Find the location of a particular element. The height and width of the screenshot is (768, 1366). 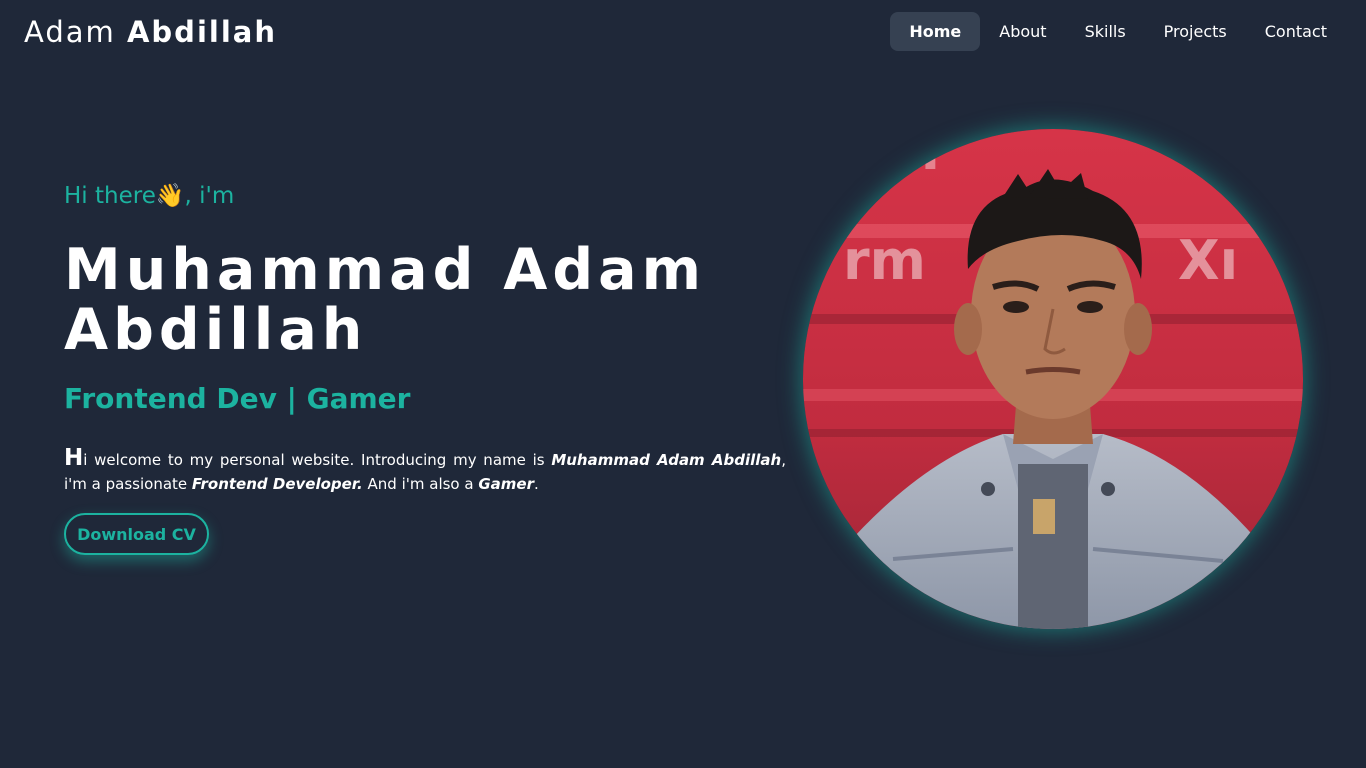

nav-item-skills: Skills is located at coordinates (1105, 31).